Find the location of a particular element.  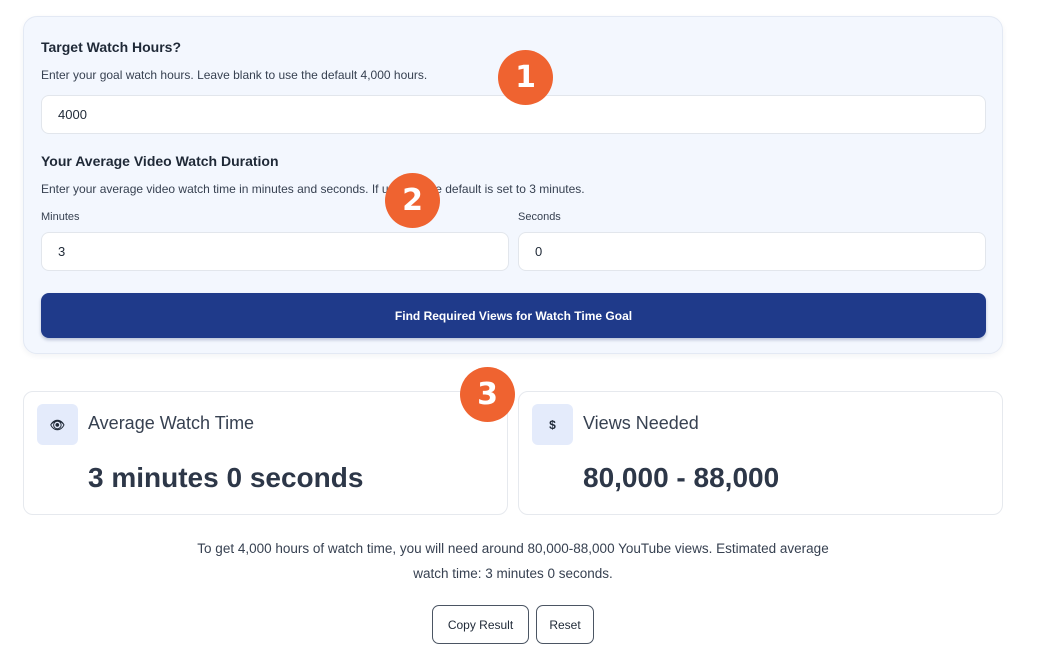

duration-title: Your Average Video Watch Duration is located at coordinates (160, 161).